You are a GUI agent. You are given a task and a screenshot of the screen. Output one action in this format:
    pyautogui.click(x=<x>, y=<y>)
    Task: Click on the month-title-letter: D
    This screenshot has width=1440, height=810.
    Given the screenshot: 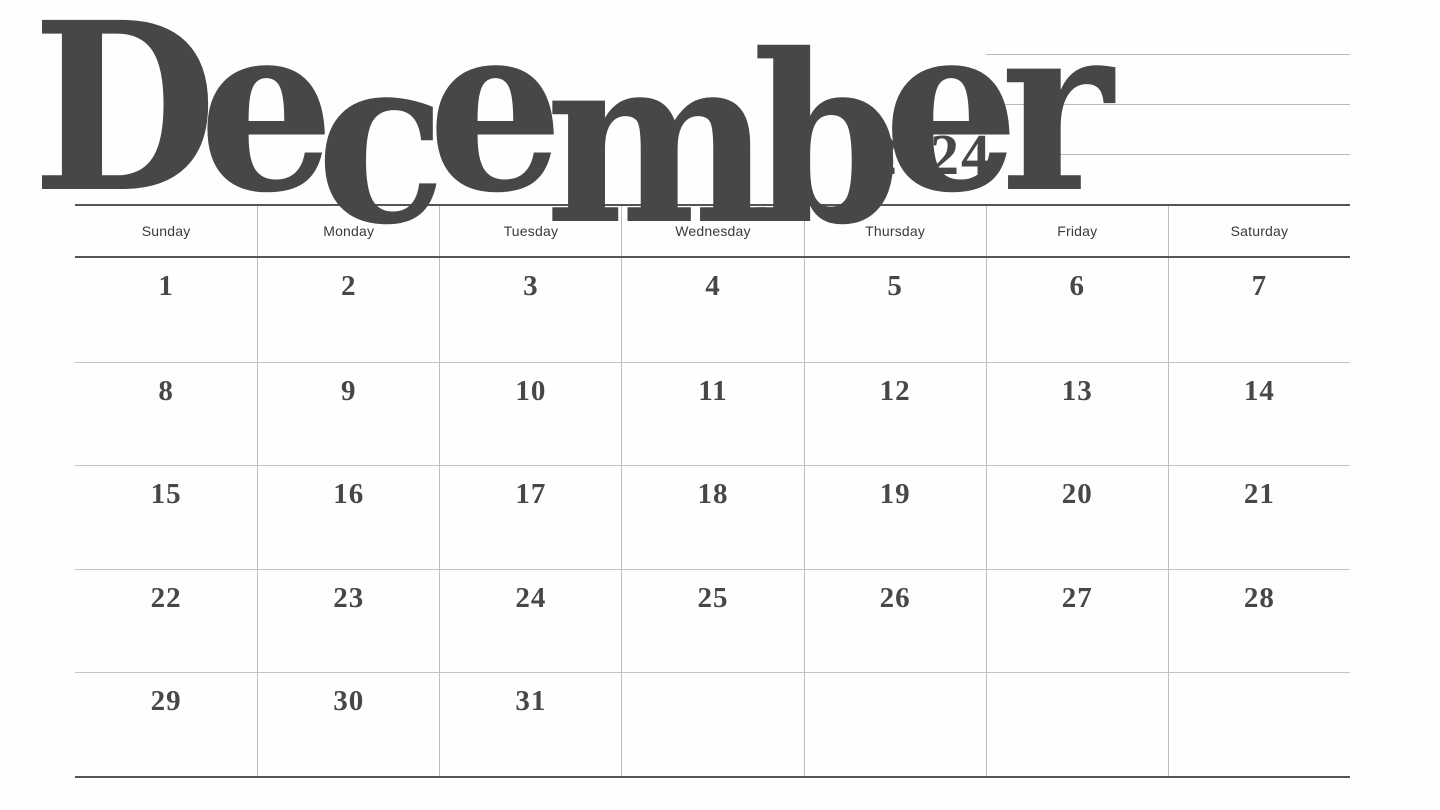 What is the action you would take?
    pyautogui.click(x=124, y=122)
    